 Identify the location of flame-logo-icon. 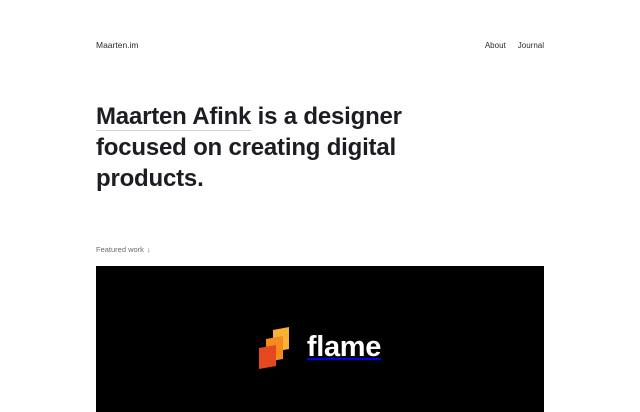
(273, 348).